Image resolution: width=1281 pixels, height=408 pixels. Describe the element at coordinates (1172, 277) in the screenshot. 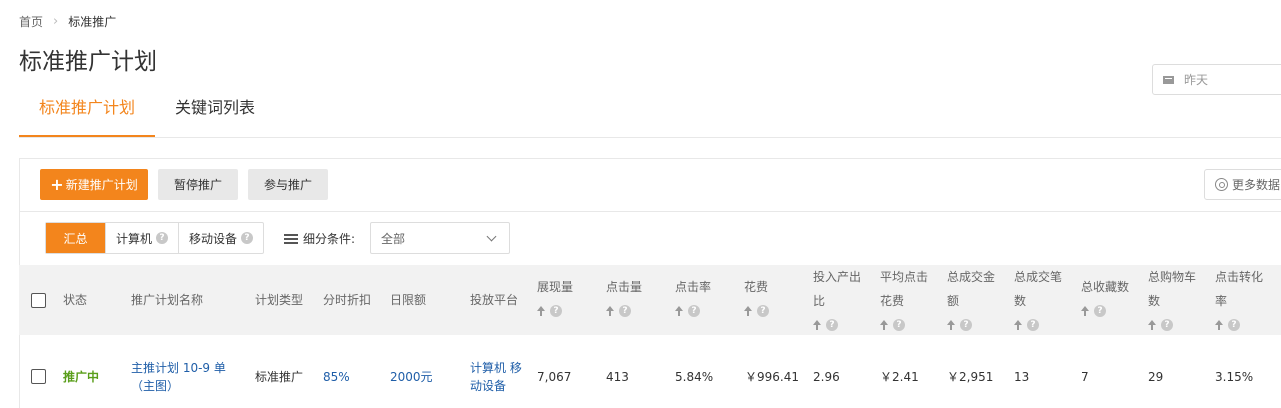

I see `header-cart-label-1: 总购物车` at that location.